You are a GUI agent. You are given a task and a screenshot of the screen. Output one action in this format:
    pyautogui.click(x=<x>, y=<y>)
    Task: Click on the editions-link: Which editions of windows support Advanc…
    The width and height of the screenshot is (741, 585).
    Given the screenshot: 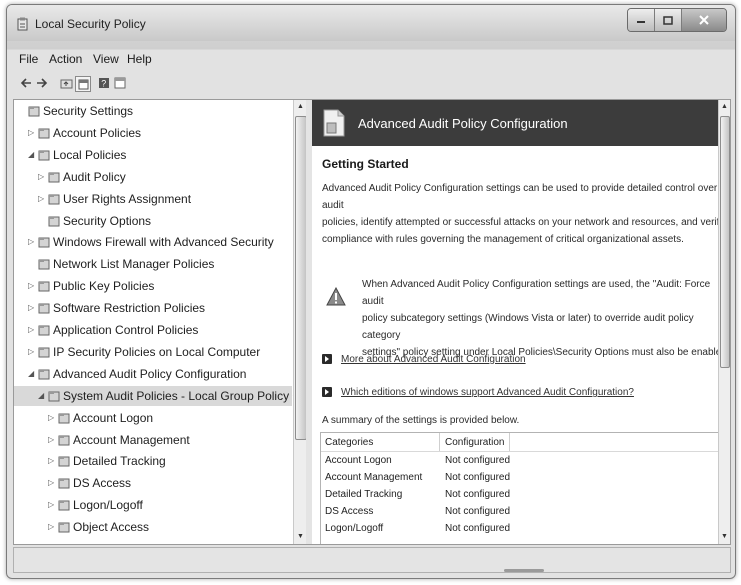 What is the action you would take?
    pyautogui.click(x=487, y=392)
    